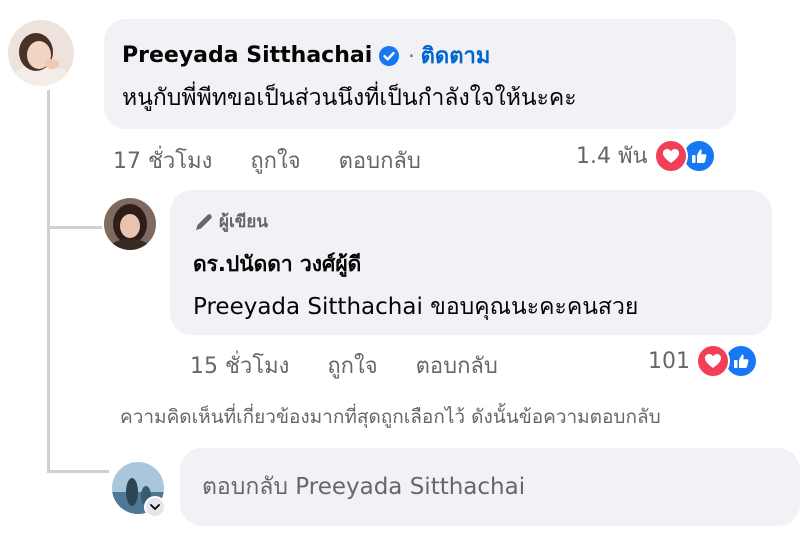 This screenshot has height=540, width=800. Describe the element at coordinates (416, 307) in the screenshot. I see `reply-comment-text: Preeyada Sitthachai ขอบคุณนะคะคนสวย` at that location.